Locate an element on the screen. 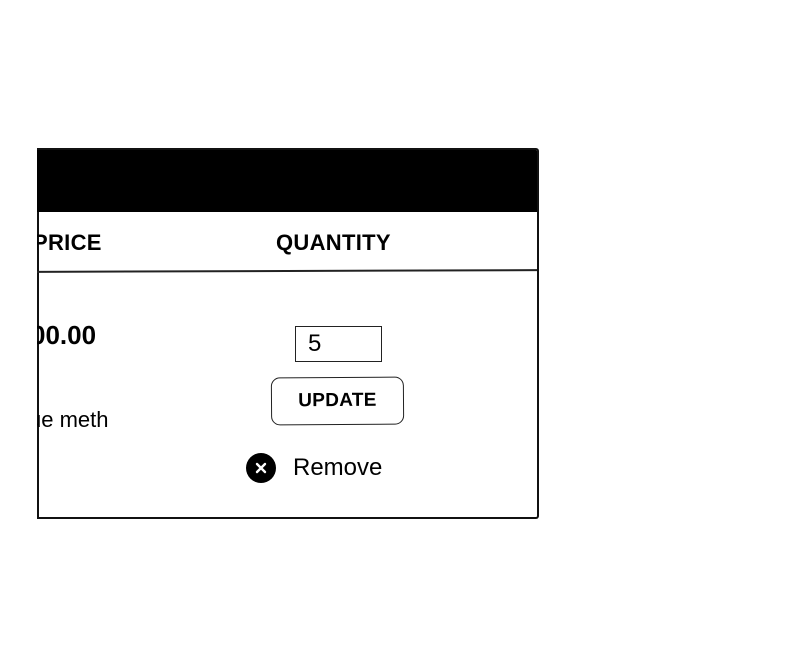 This screenshot has width=800, height=670. close-circle-icon is located at coordinates (261, 468).